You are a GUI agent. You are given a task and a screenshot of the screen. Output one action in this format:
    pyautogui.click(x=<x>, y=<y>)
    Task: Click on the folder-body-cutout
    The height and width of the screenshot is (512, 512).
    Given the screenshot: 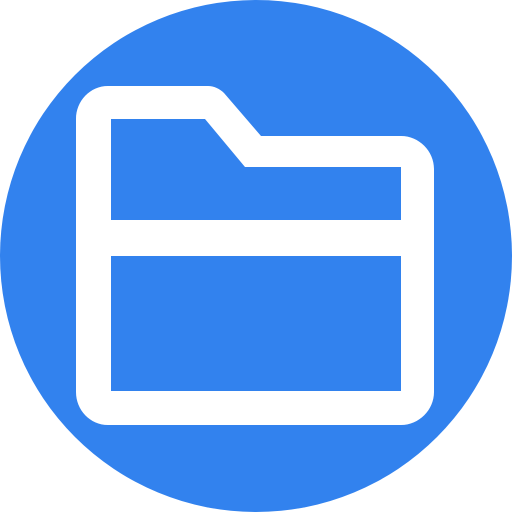 What is the action you would take?
    pyautogui.click(x=256, y=323)
    